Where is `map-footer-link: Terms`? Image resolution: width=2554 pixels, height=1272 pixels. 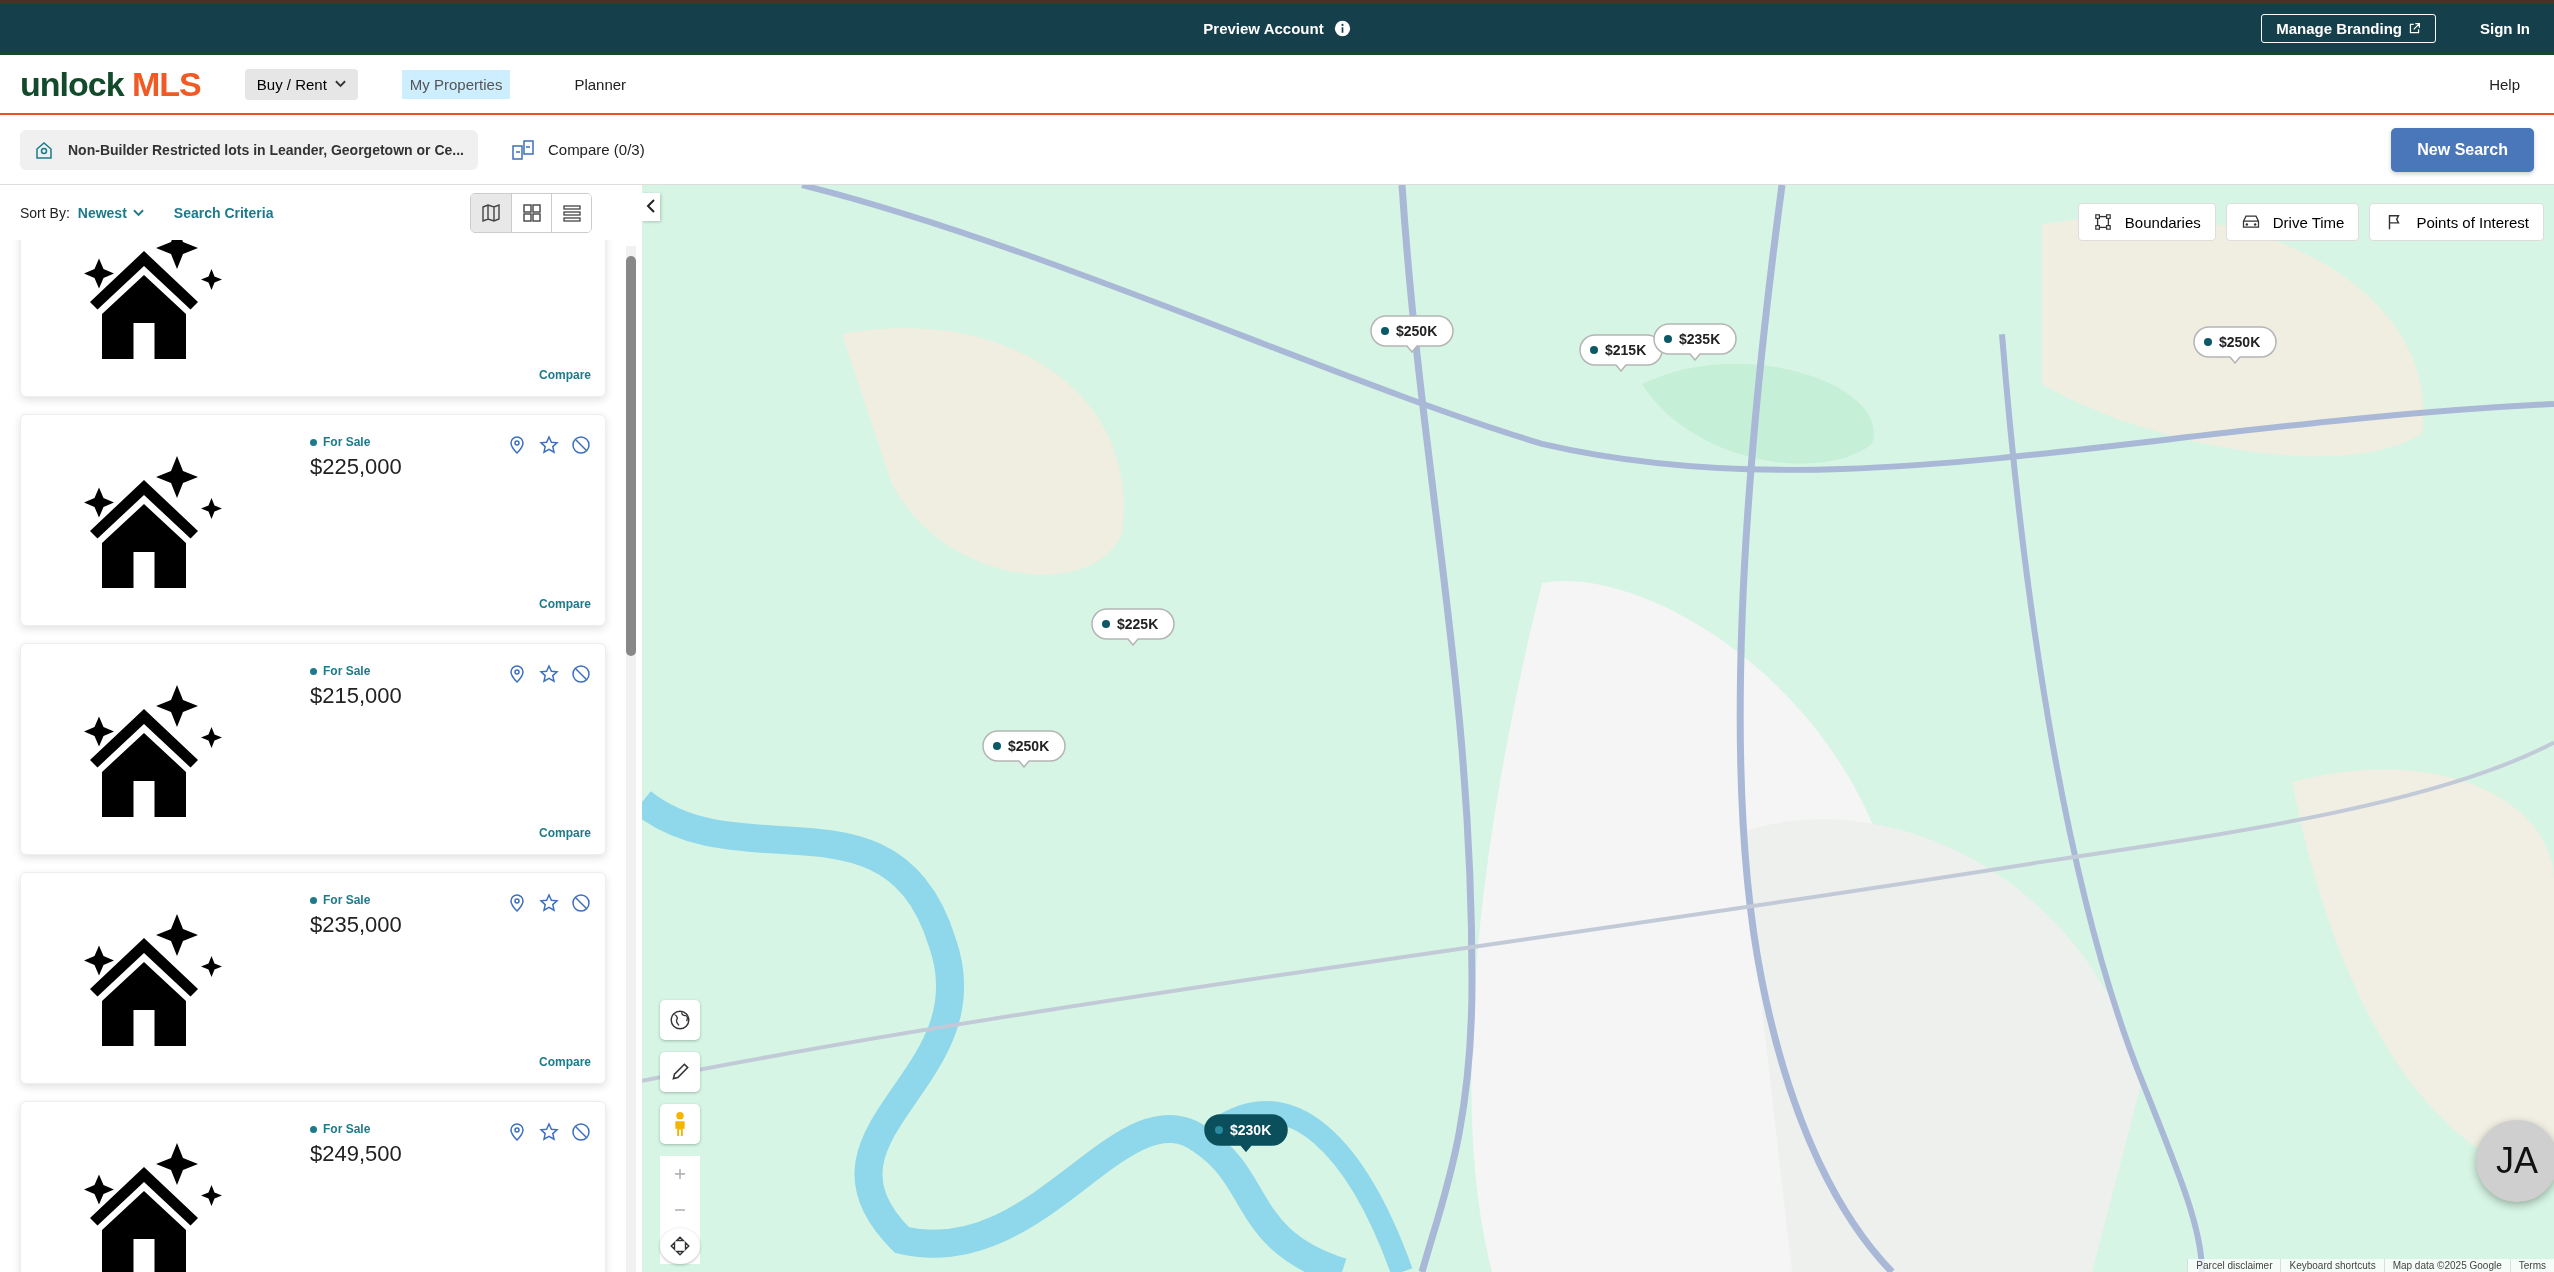
map-footer-link: Terms is located at coordinates (2531, 1265).